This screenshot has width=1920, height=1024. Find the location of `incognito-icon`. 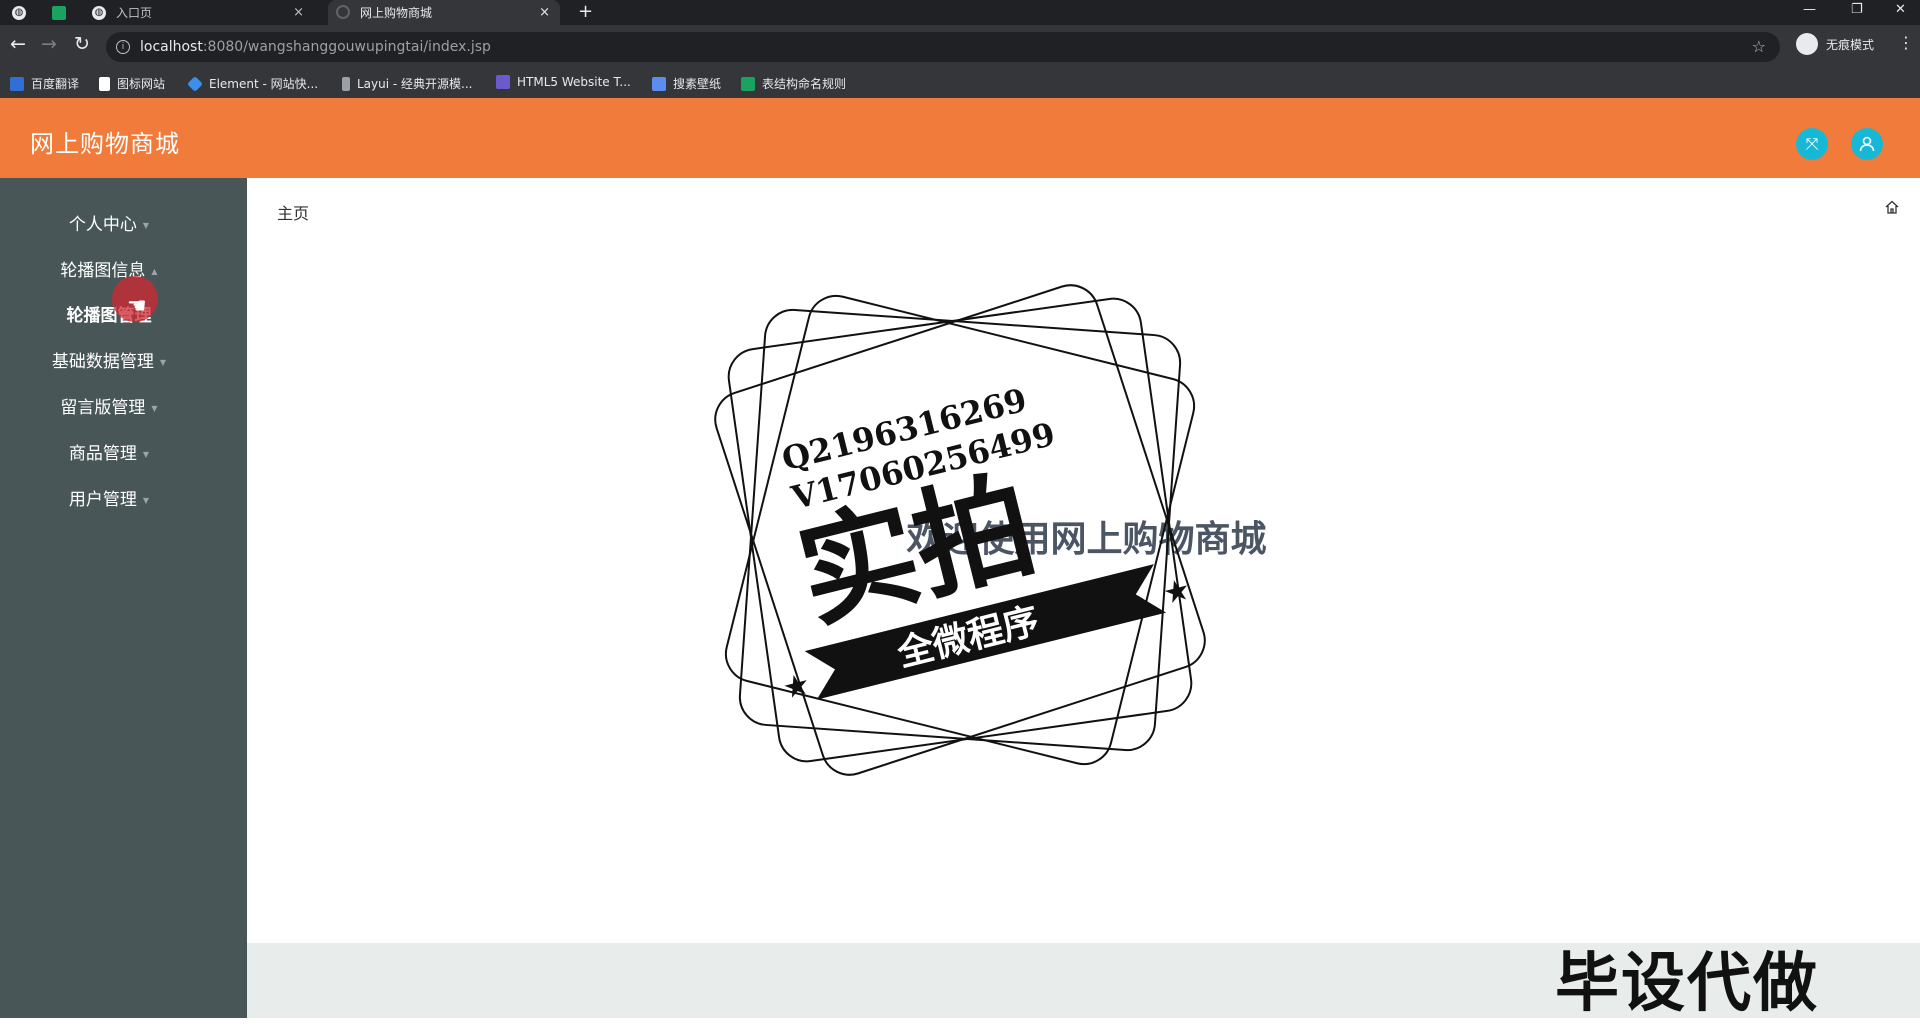

incognito-icon is located at coordinates (1807, 44).